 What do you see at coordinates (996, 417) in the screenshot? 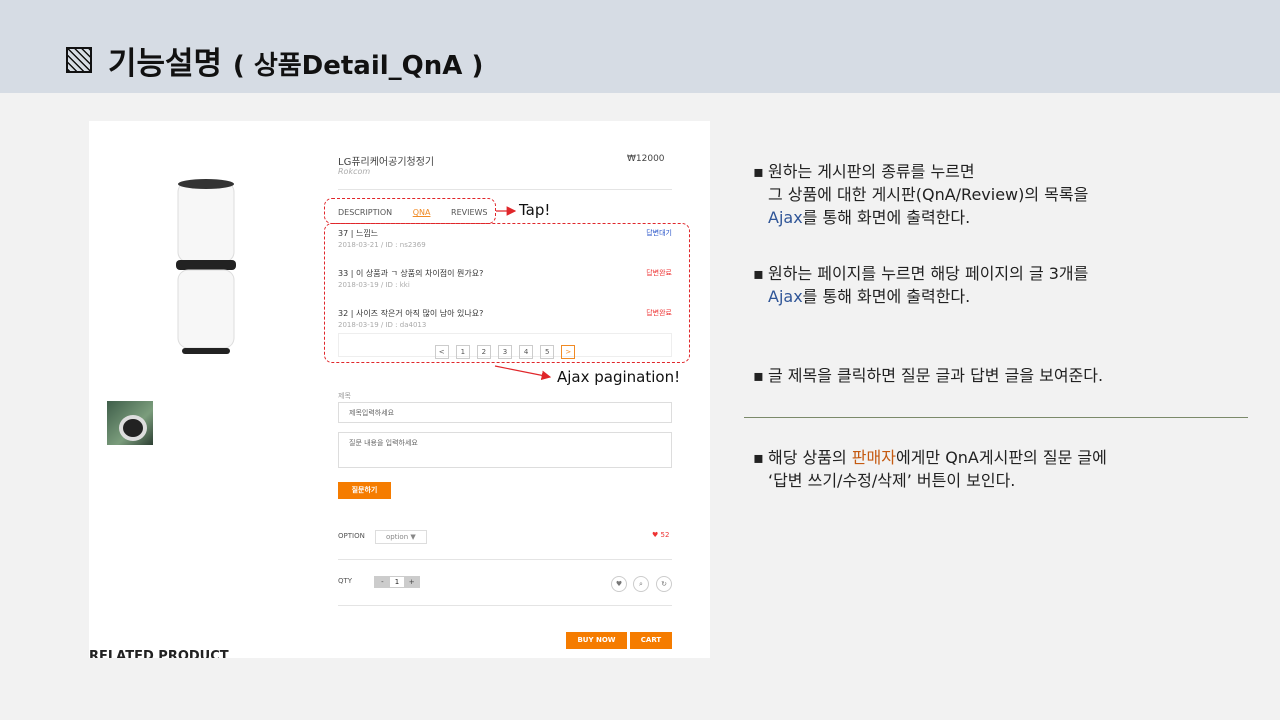
I see `section-divider` at bounding box center [996, 417].